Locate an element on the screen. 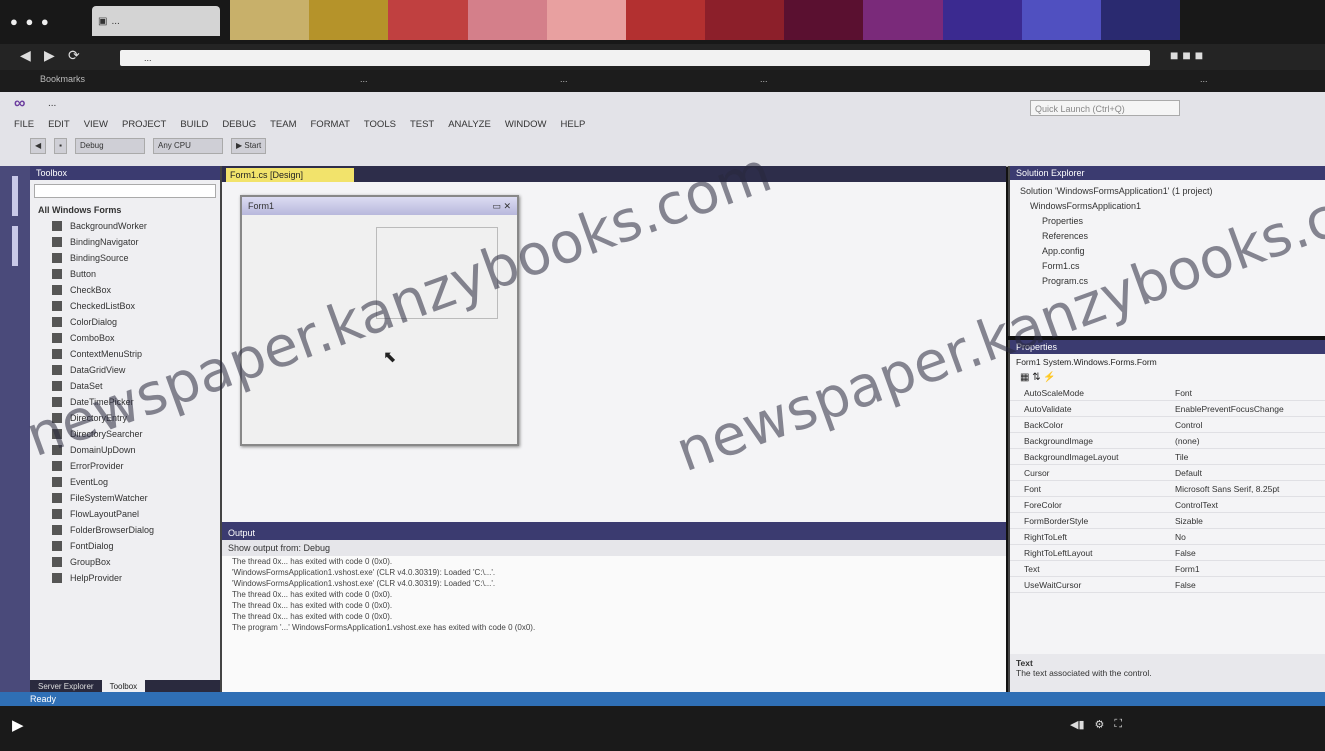 This screenshot has height=751, width=1325. toolbox-item-icon is located at coordinates (57, 322).